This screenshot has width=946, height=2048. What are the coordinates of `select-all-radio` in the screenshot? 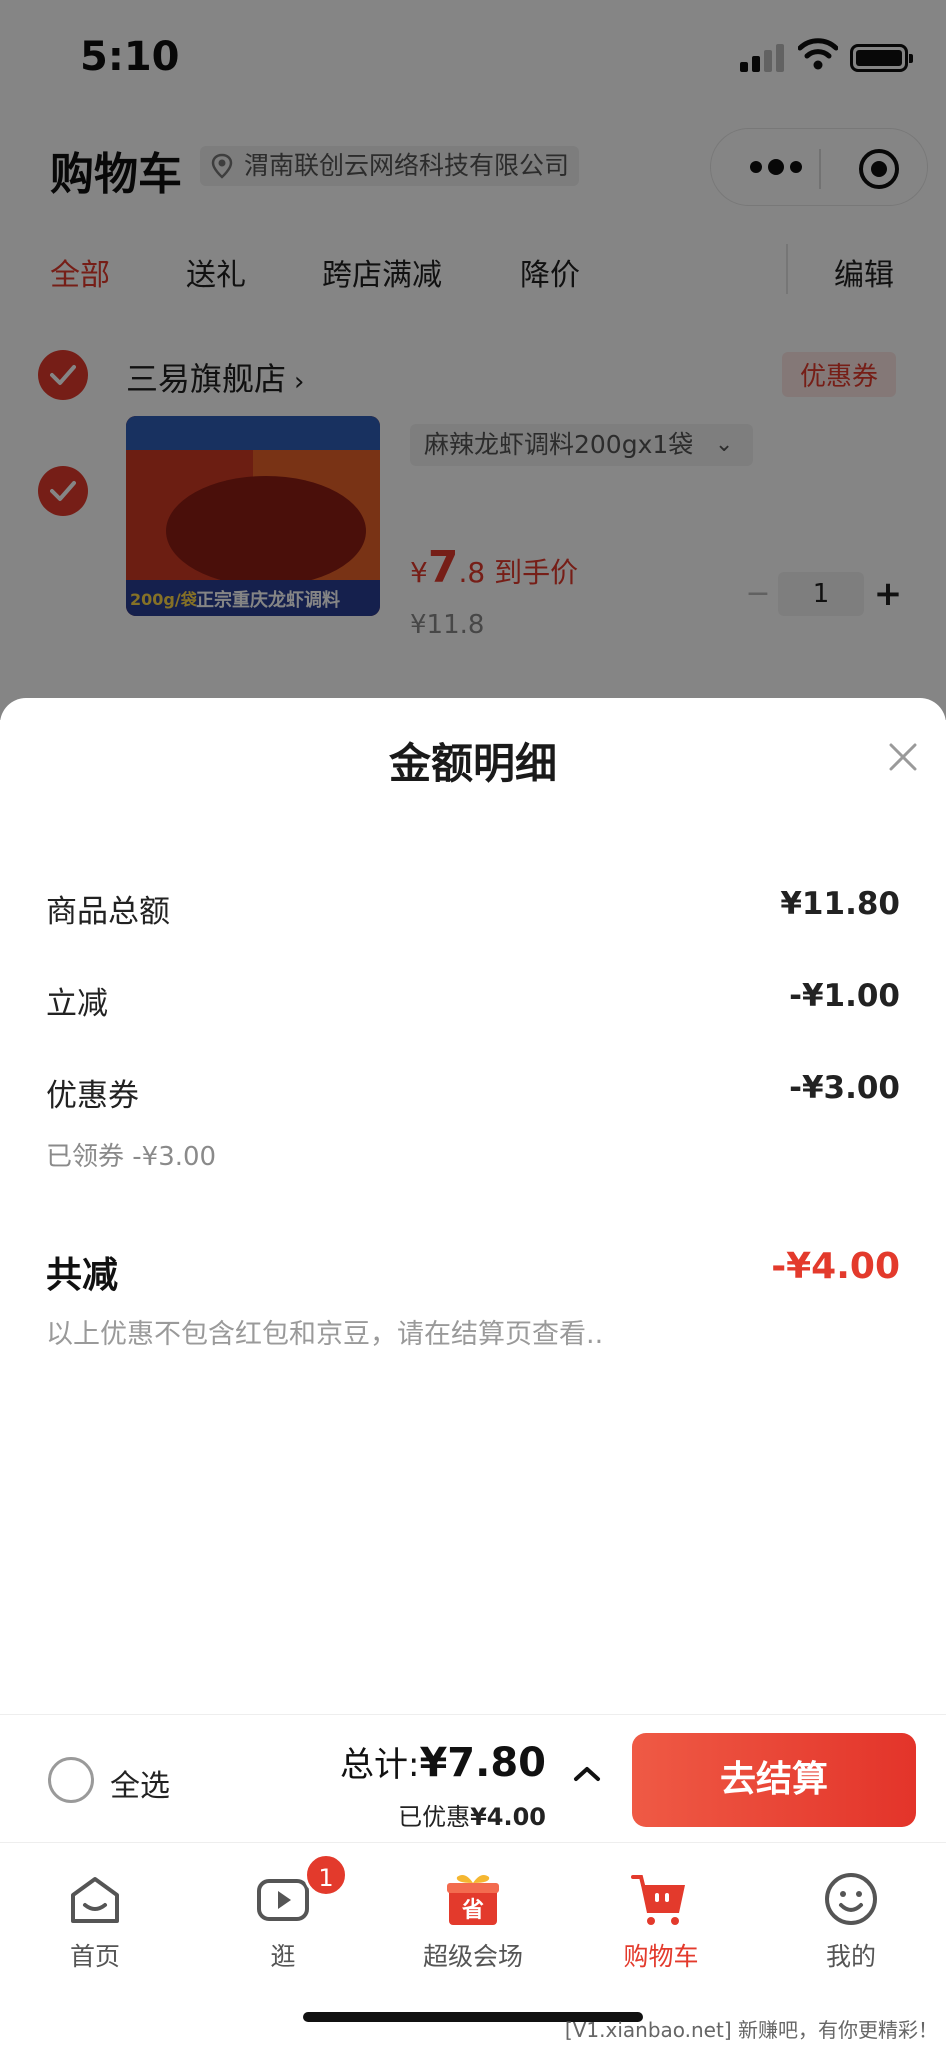 It's located at (71, 1780).